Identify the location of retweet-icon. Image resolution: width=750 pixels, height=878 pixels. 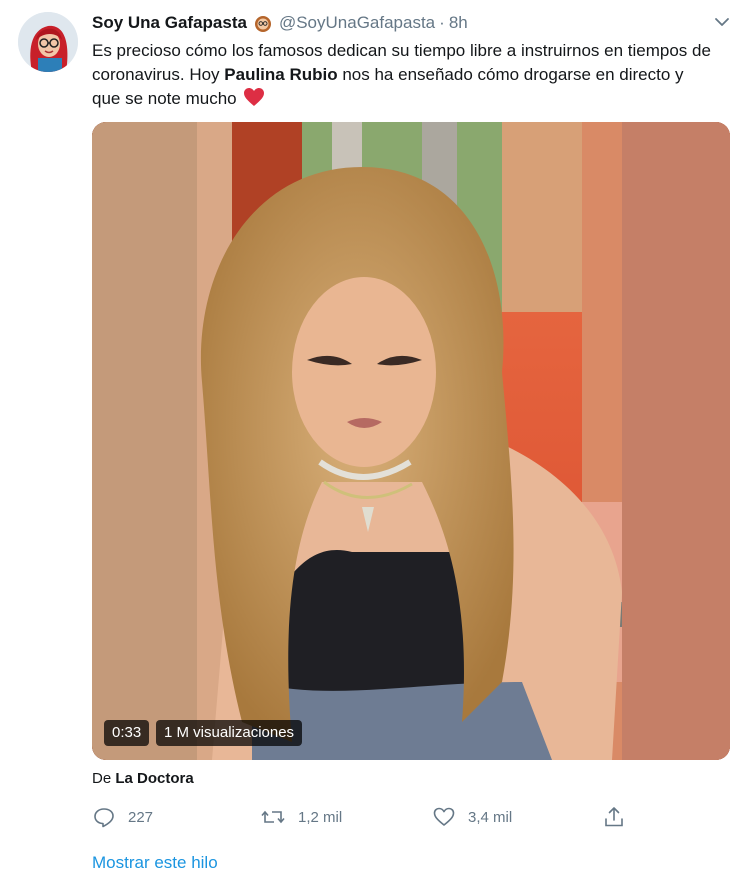
(273, 817).